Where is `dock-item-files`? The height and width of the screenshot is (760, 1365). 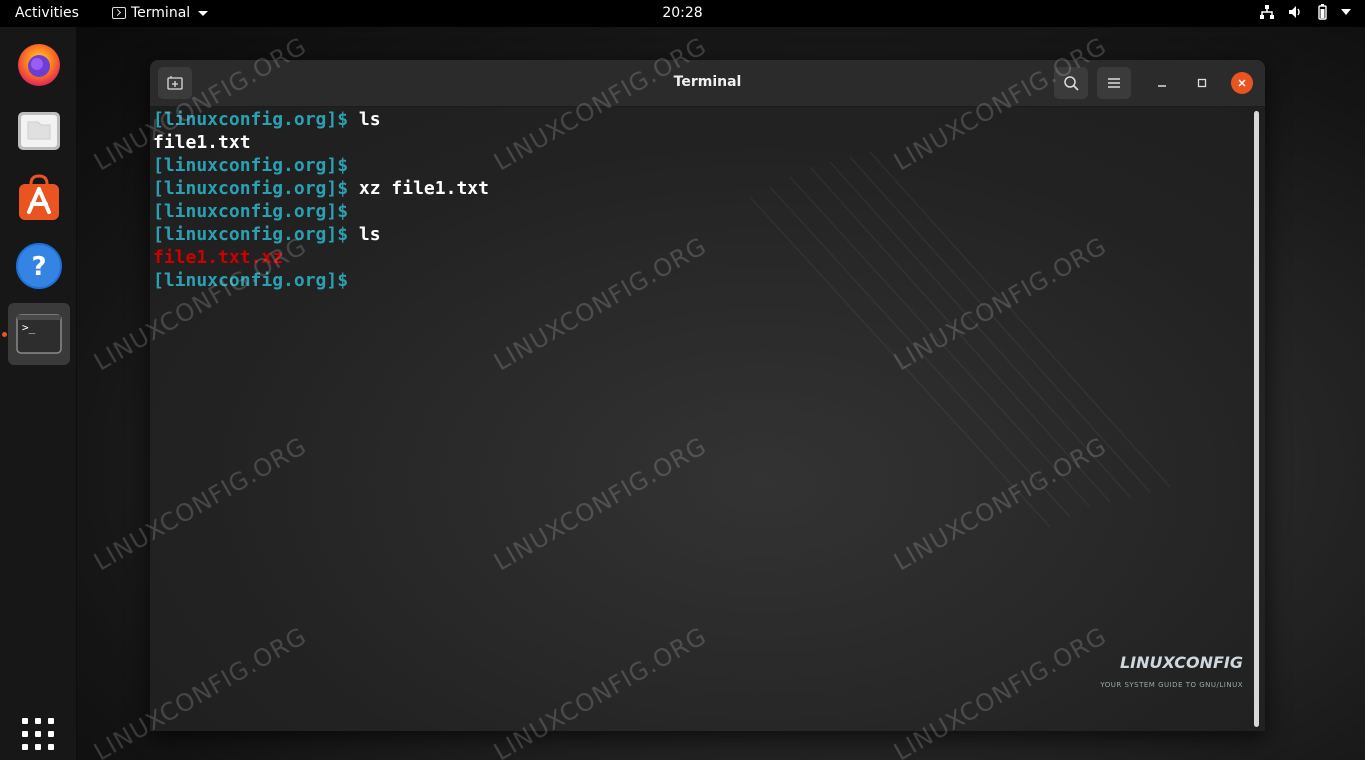 dock-item-files is located at coordinates (39, 131).